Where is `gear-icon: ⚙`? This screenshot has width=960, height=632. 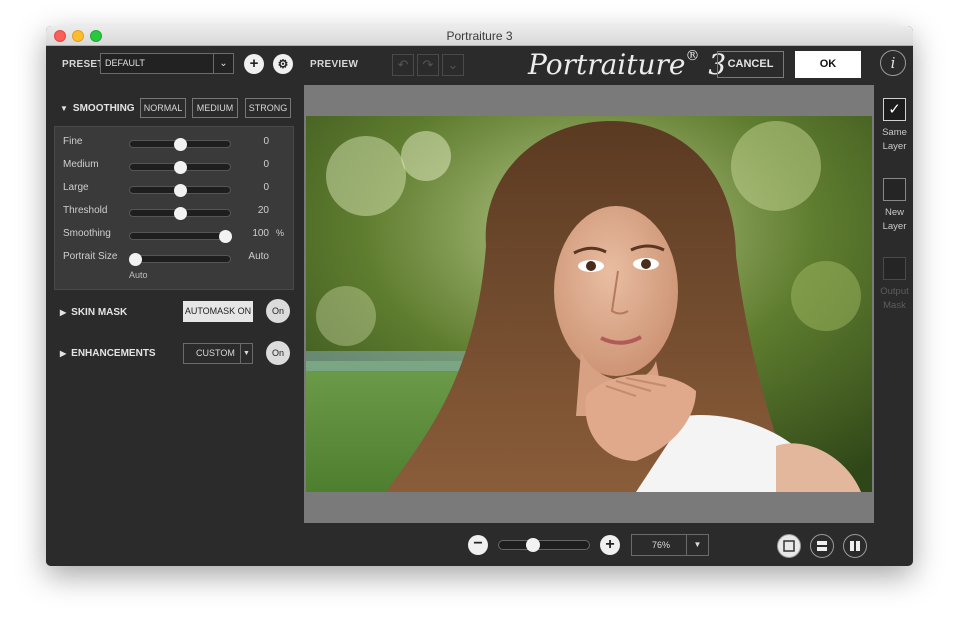 gear-icon: ⚙ is located at coordinates (283, 64).